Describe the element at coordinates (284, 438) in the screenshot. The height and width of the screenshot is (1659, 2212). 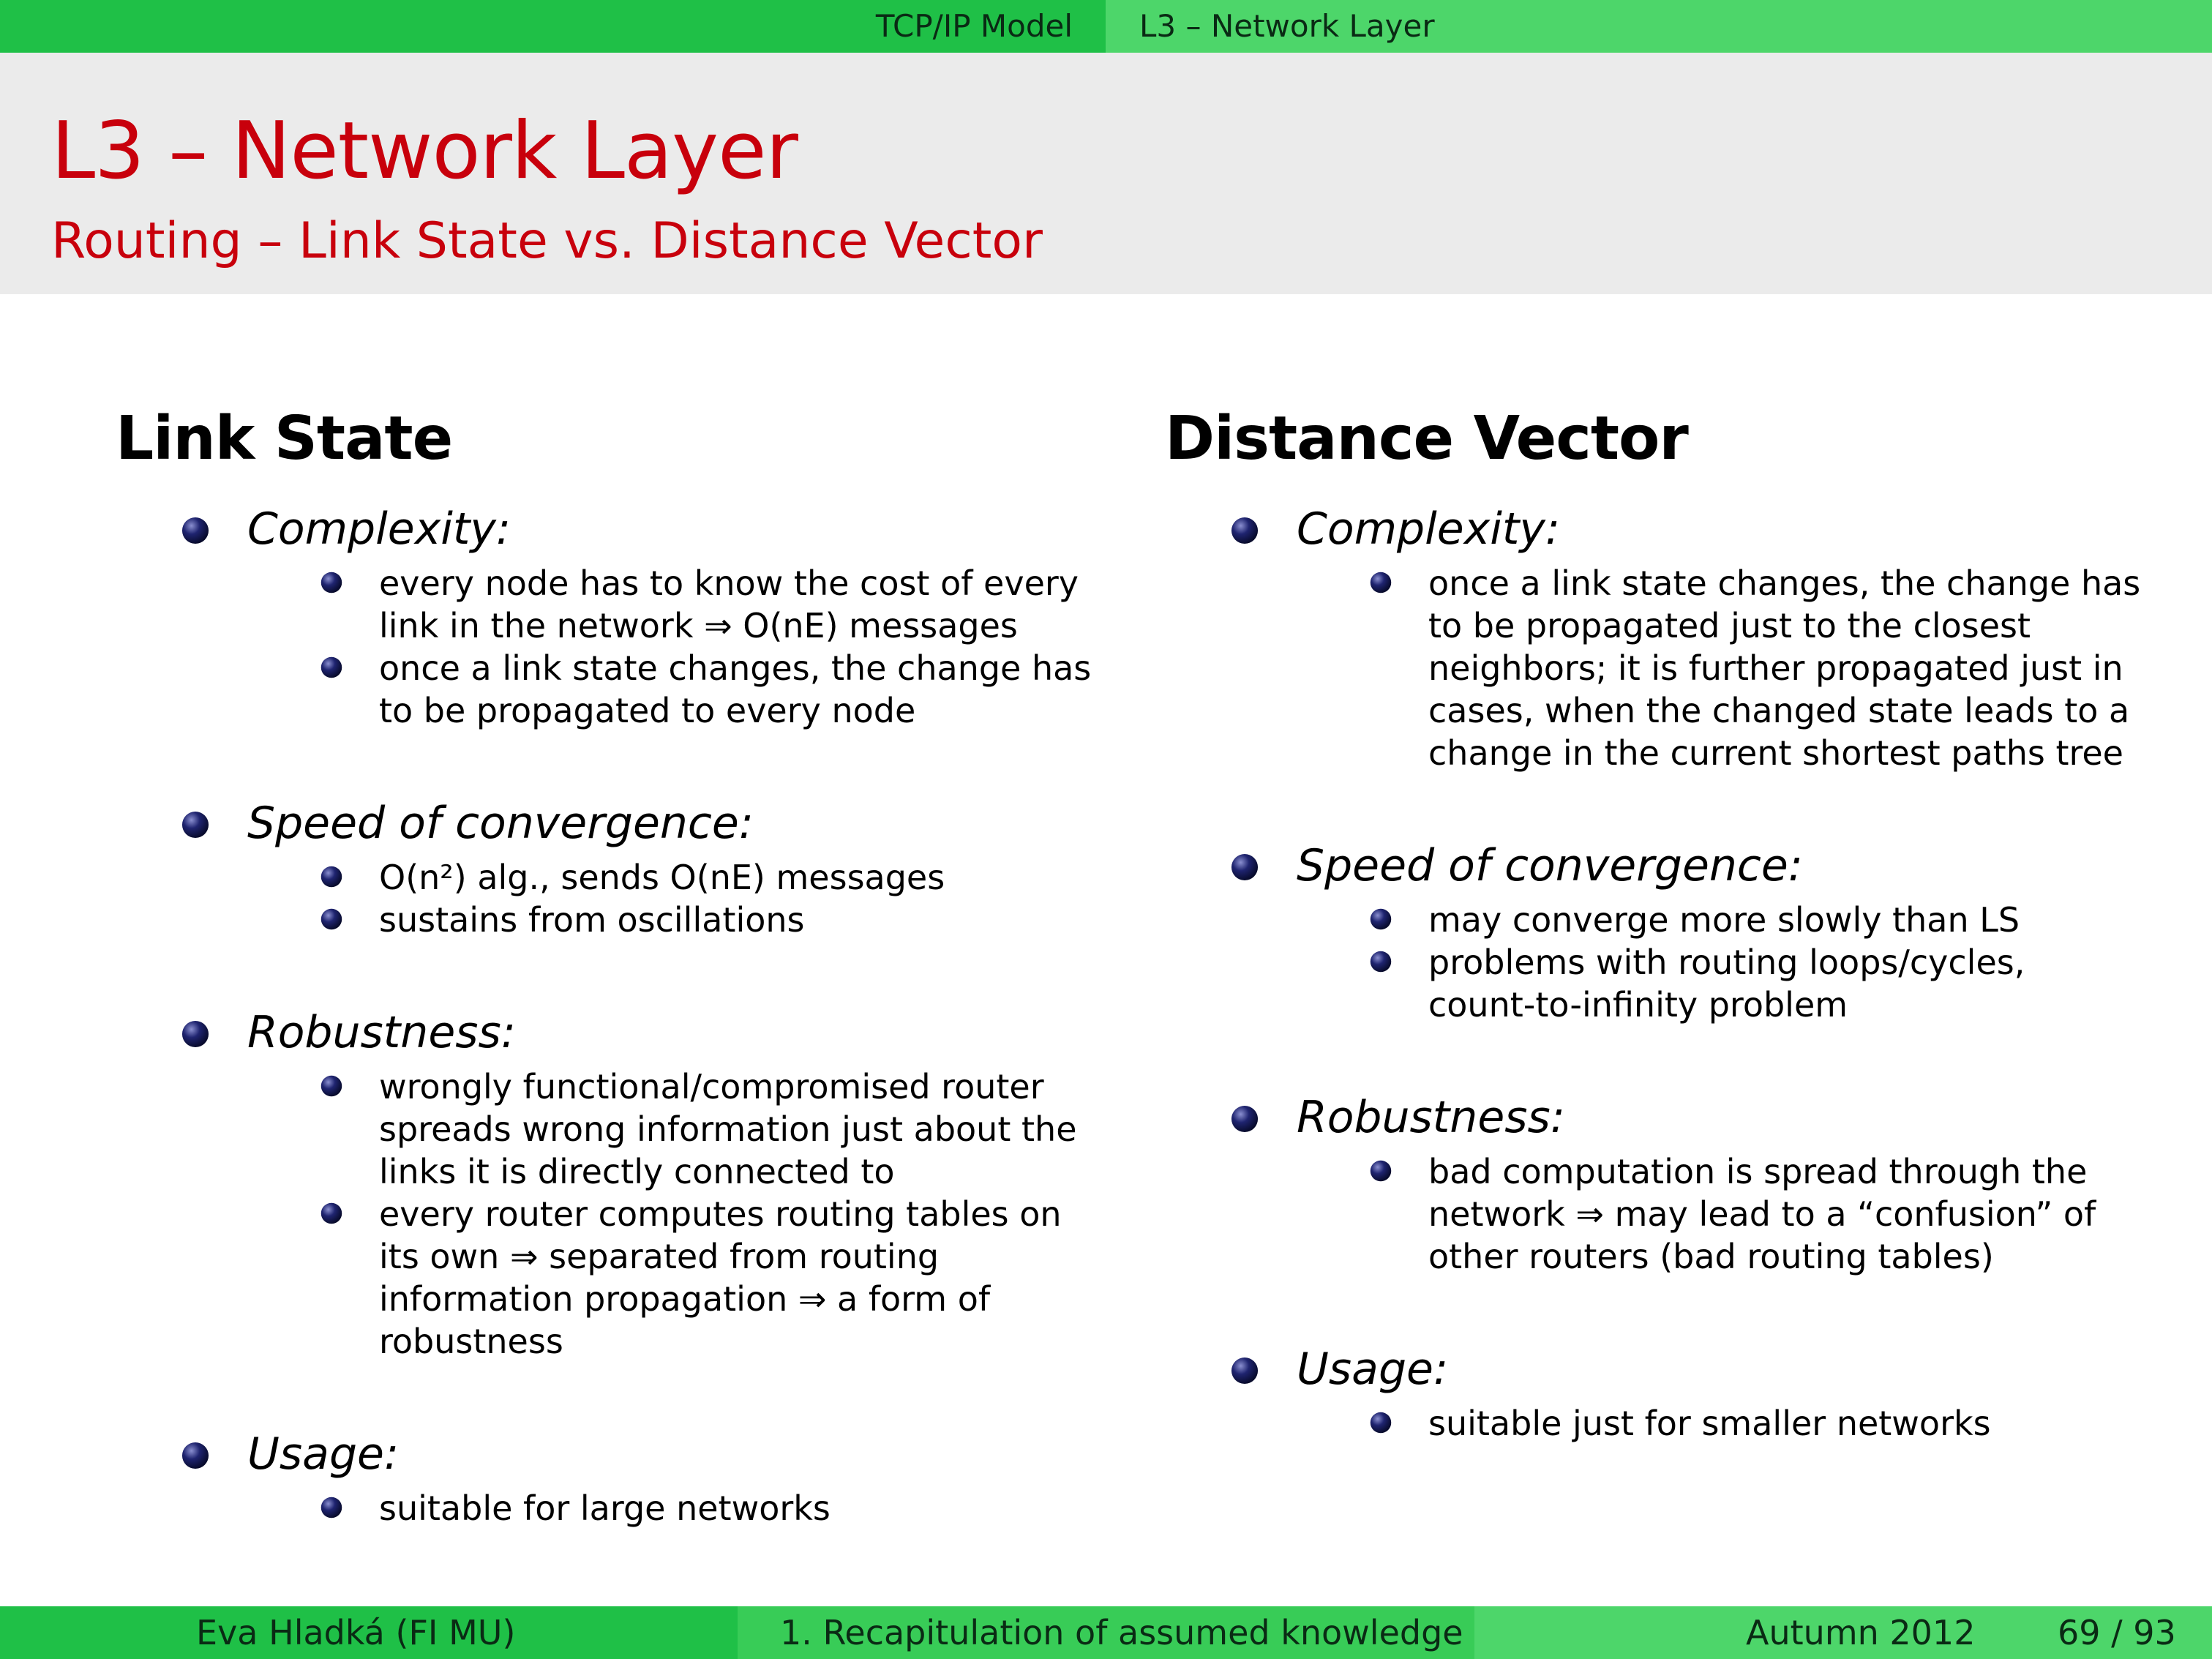
I see `column-heading: Link State` at that location.